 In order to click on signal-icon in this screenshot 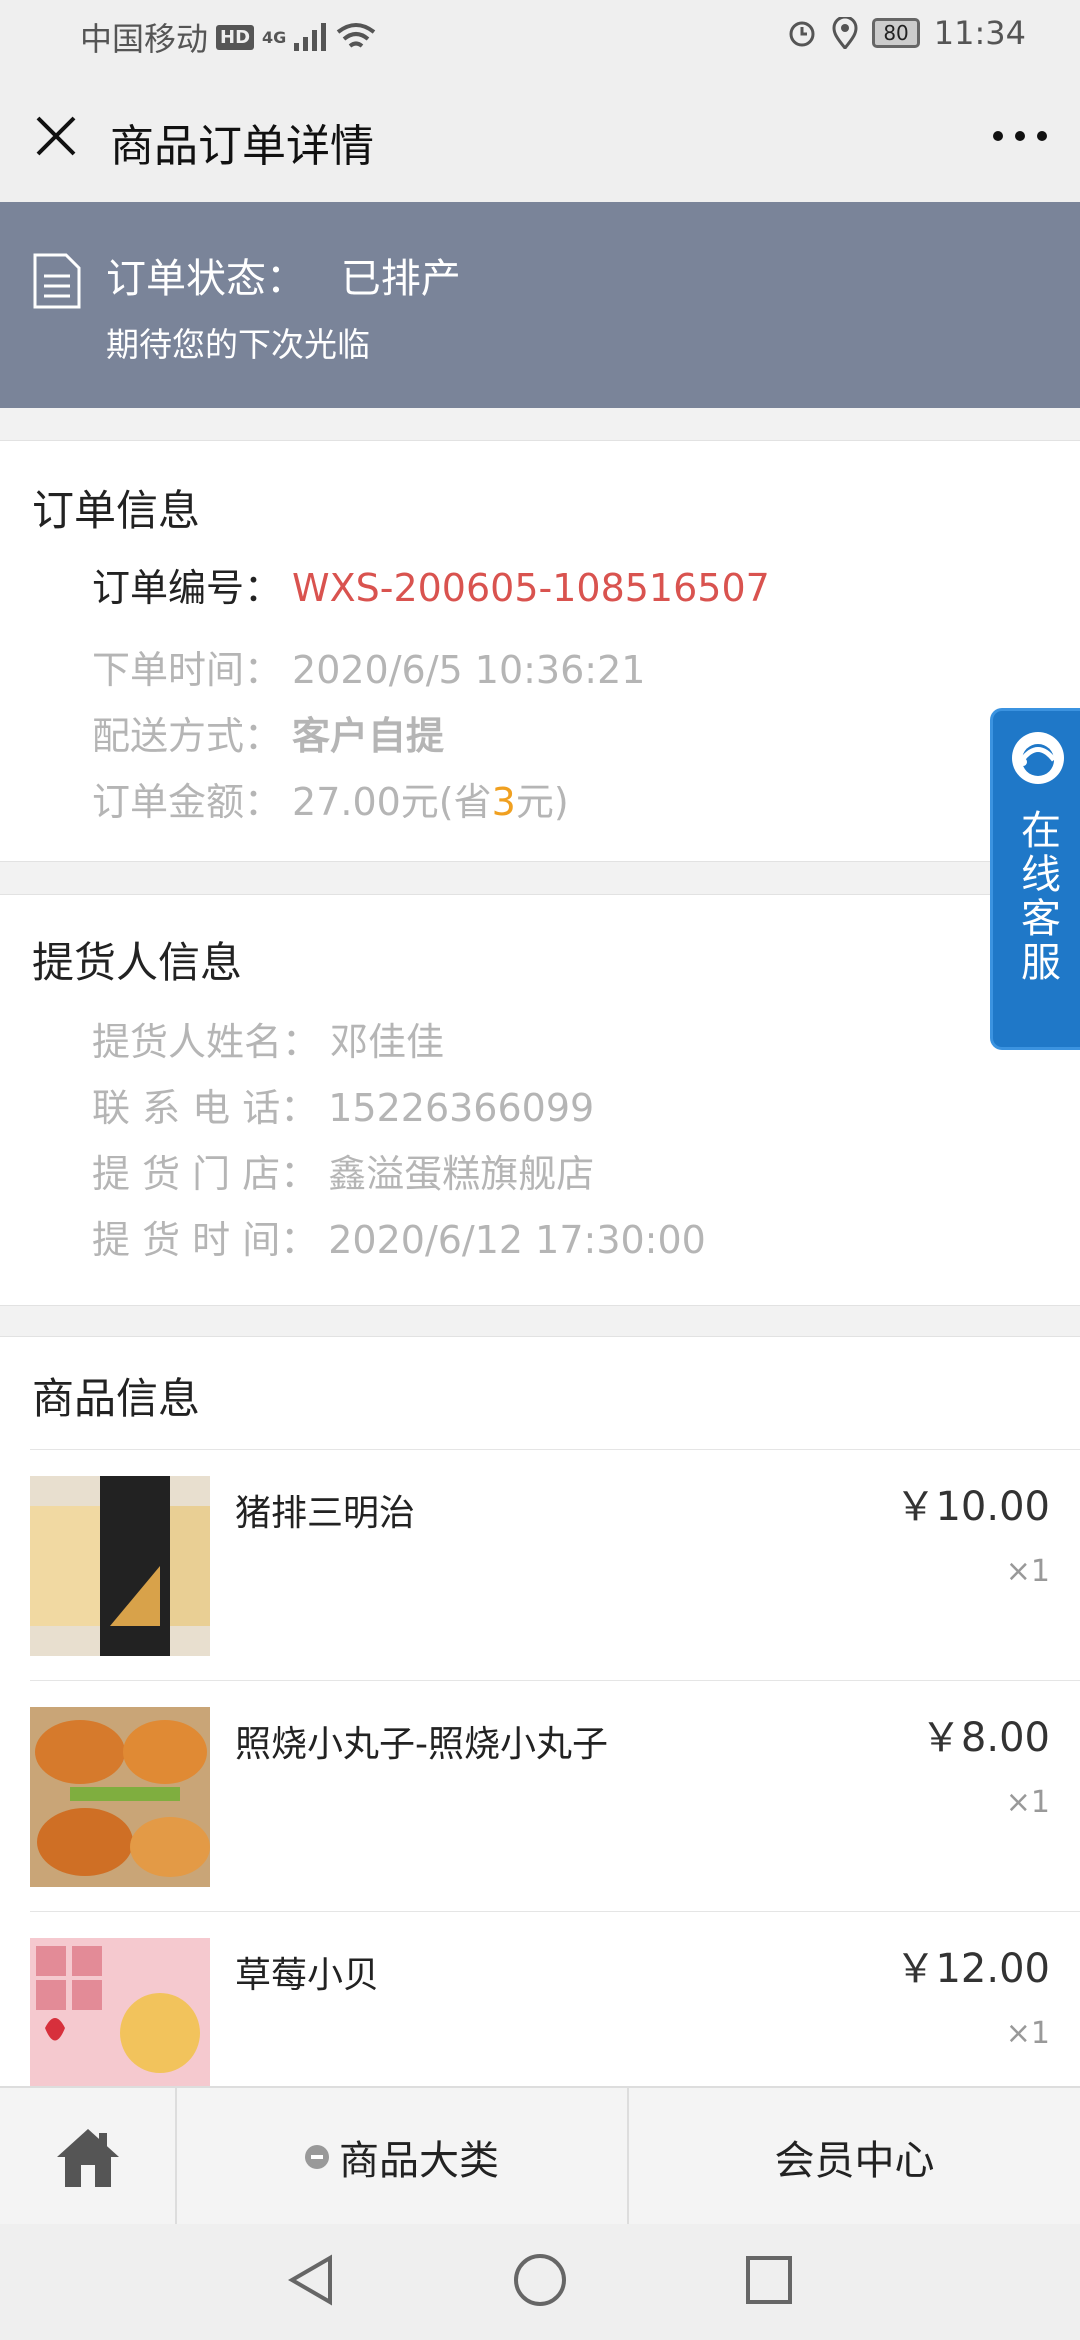, I will do `click(310, 37)`.